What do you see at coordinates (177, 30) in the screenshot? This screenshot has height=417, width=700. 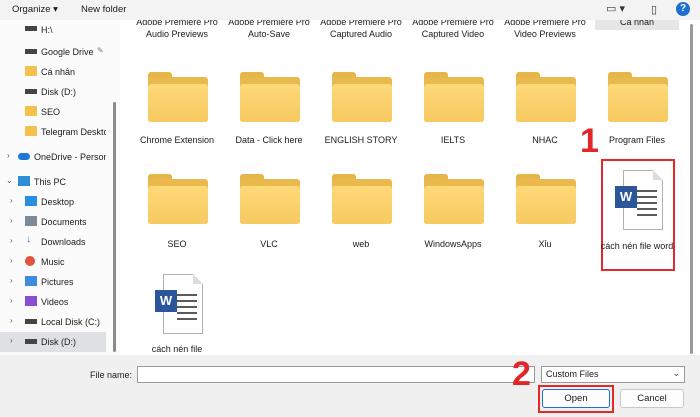 I see `folder-label: Adobe Premiere Pro Audio Previews` at bounding box center [177, 30].